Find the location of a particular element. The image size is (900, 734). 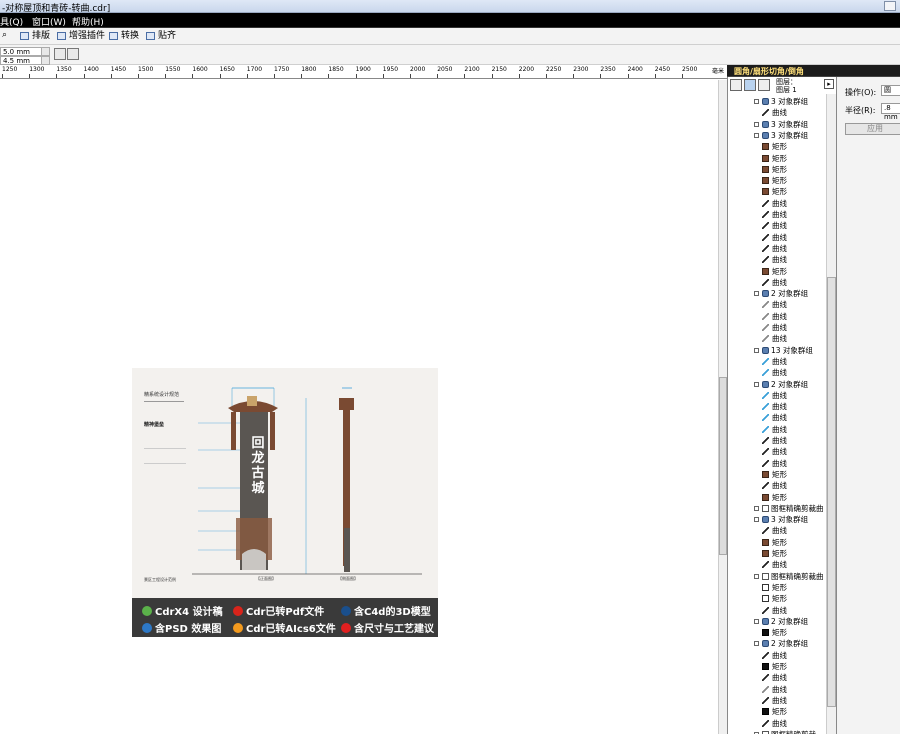

menu-window: 窗口(W) is located at coordinates (49, 21).